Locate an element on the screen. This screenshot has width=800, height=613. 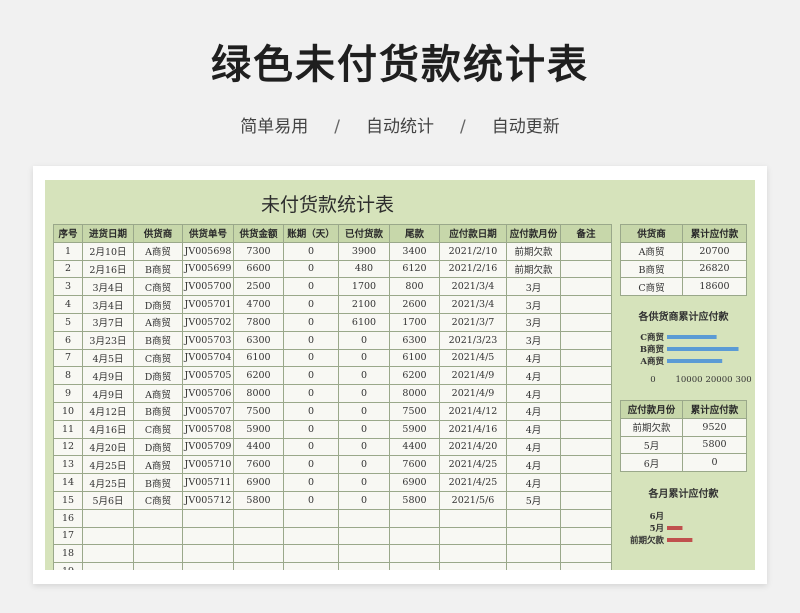
table-cell: 2021/2/16 is located at coordinates (473, 269).